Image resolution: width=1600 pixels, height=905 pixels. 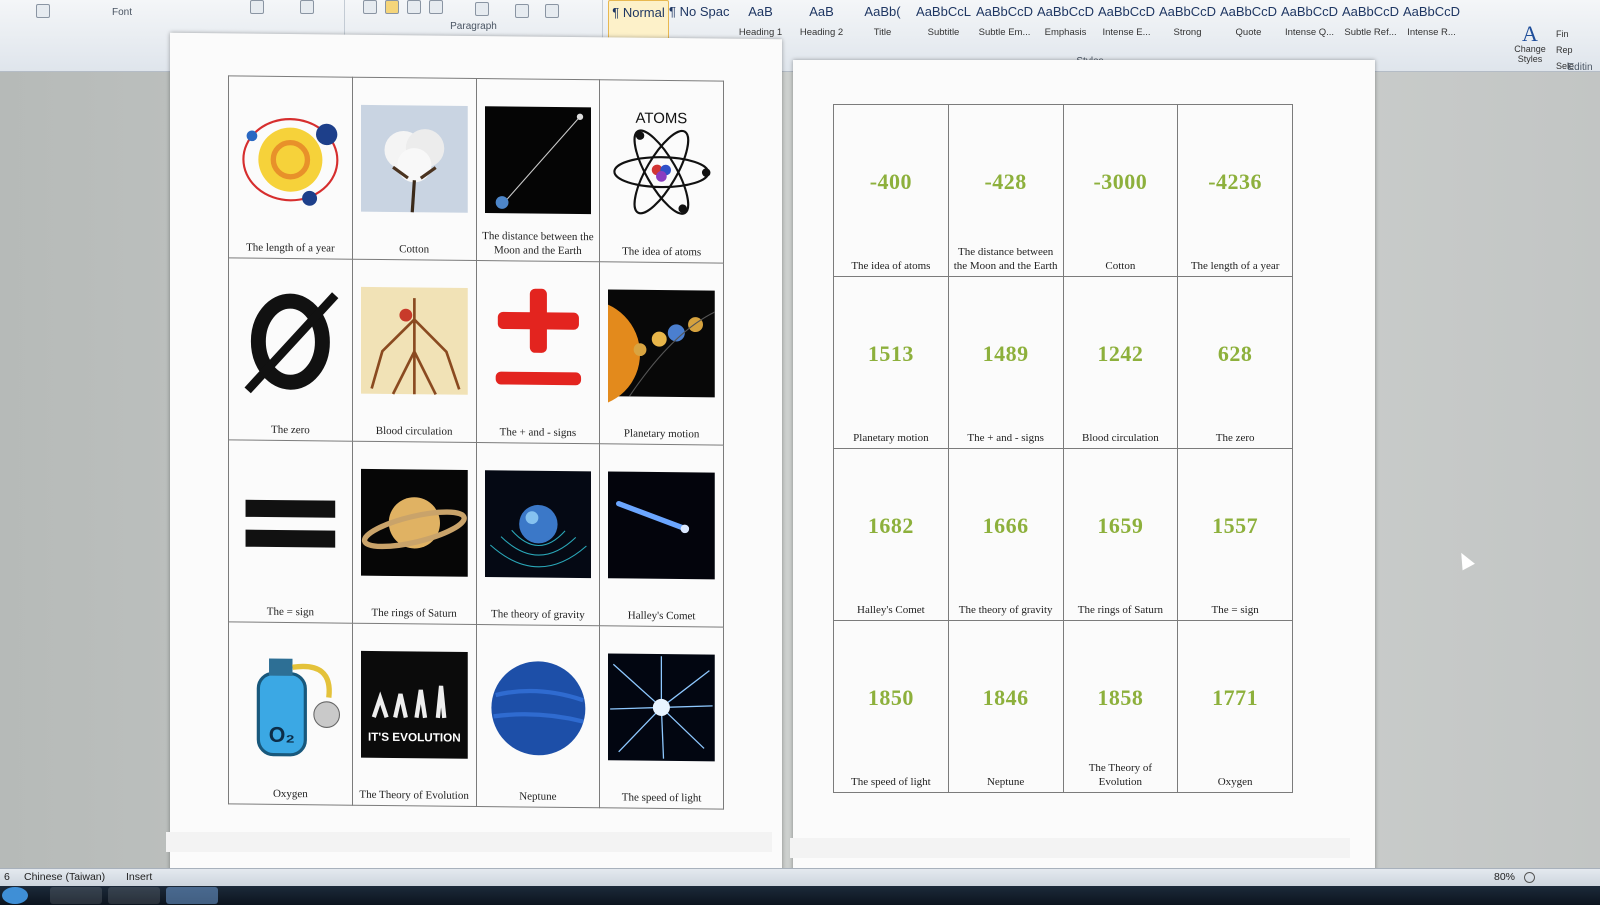 What do you see at coordinates (760, 32) in the screenshot?
I see `style-name: Heading 1` at bounding box center [760, 32].